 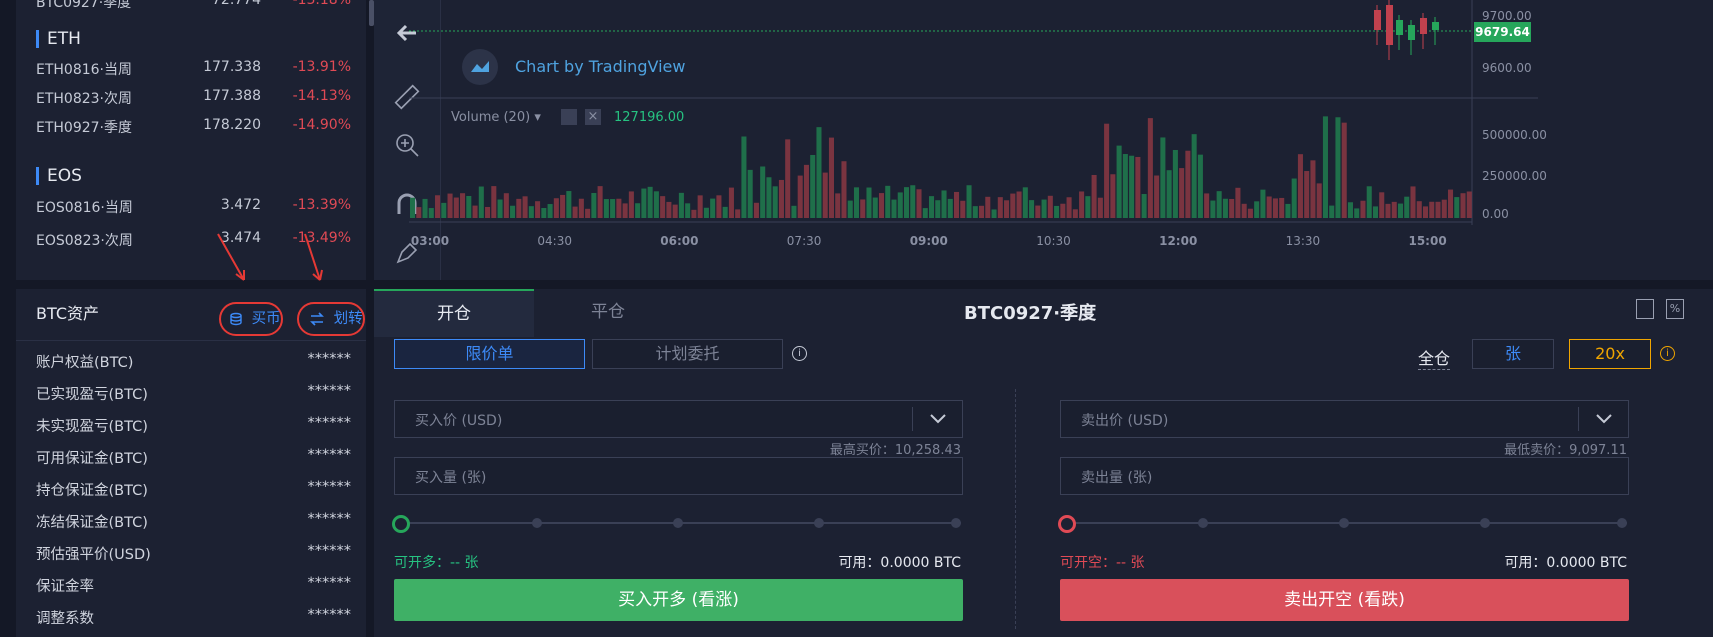 What do you see at coordinates (193, 127) in the screenshot?
I see `market-row: ETH0927·季度 178.220 -14.90%` at bounding box center [193, 127].